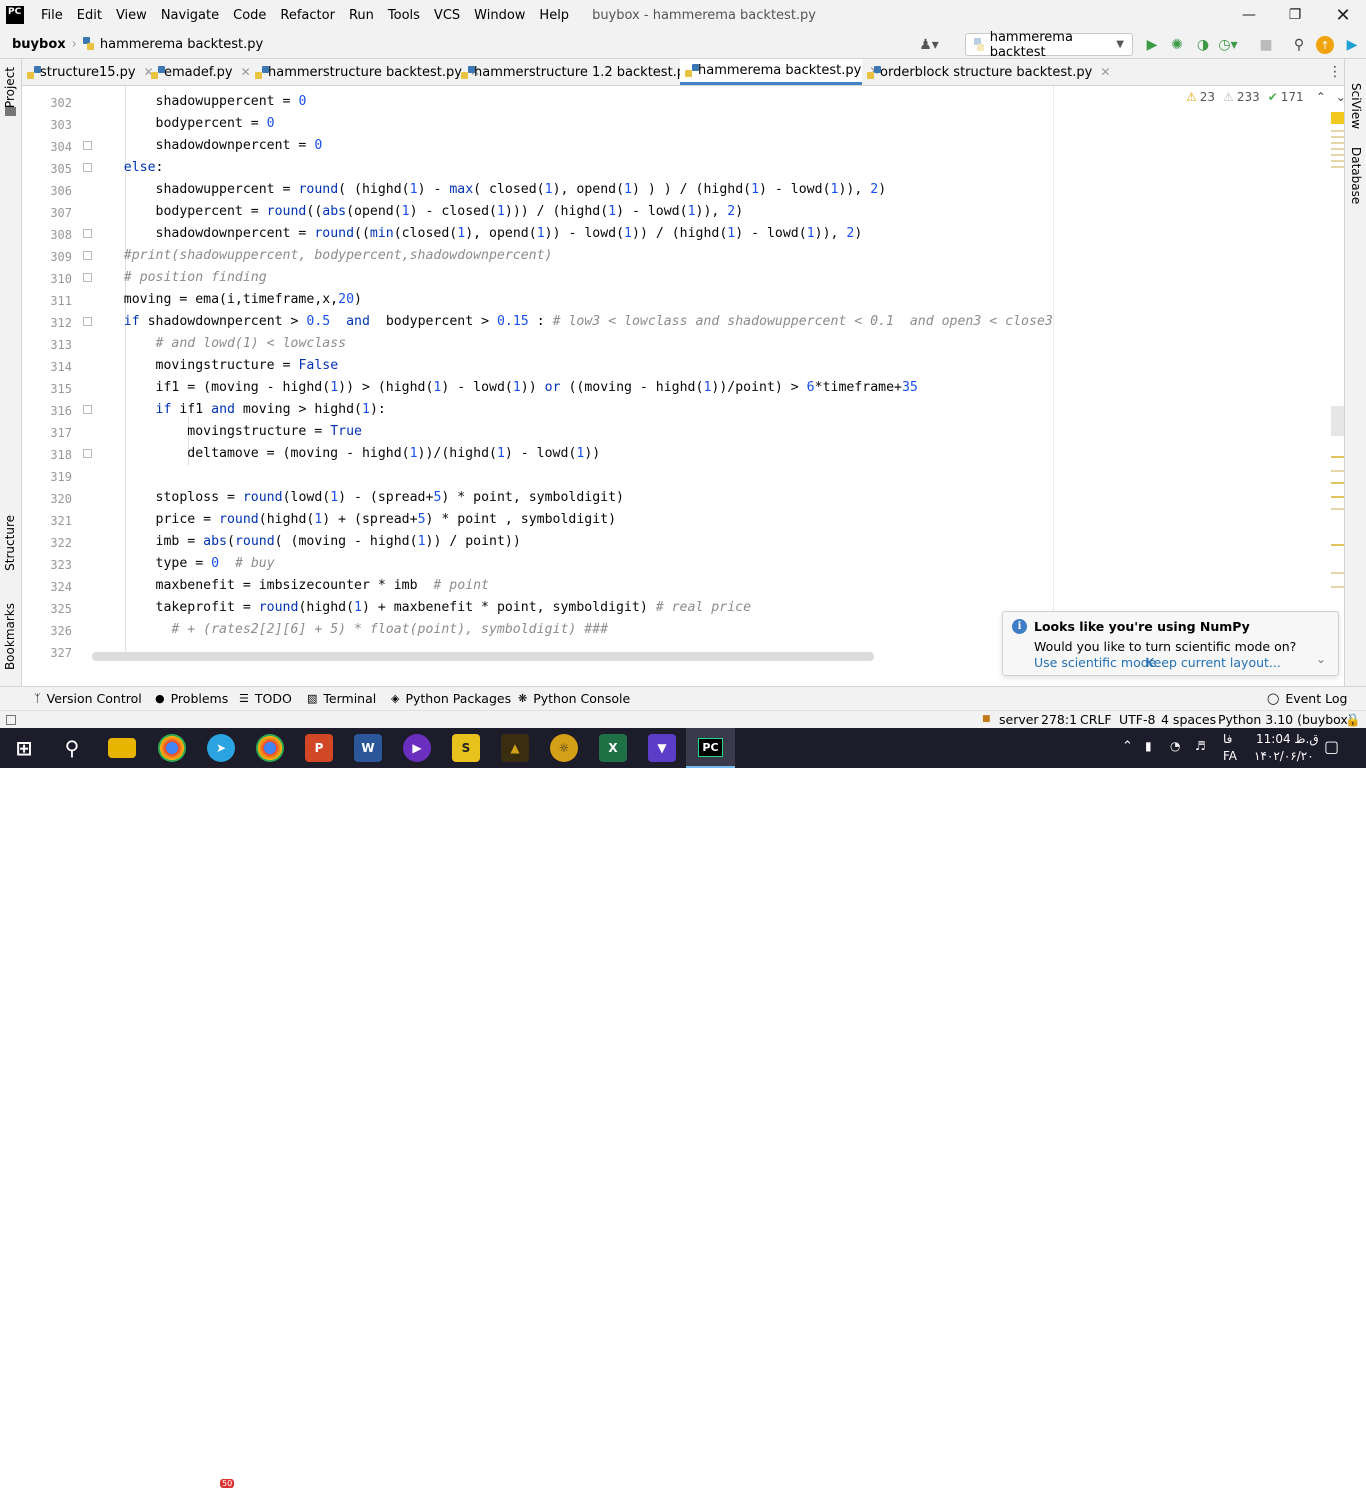 The image size is (1366, 1488). I want to click on coverage-icon: ◑, so click(1203, 45).